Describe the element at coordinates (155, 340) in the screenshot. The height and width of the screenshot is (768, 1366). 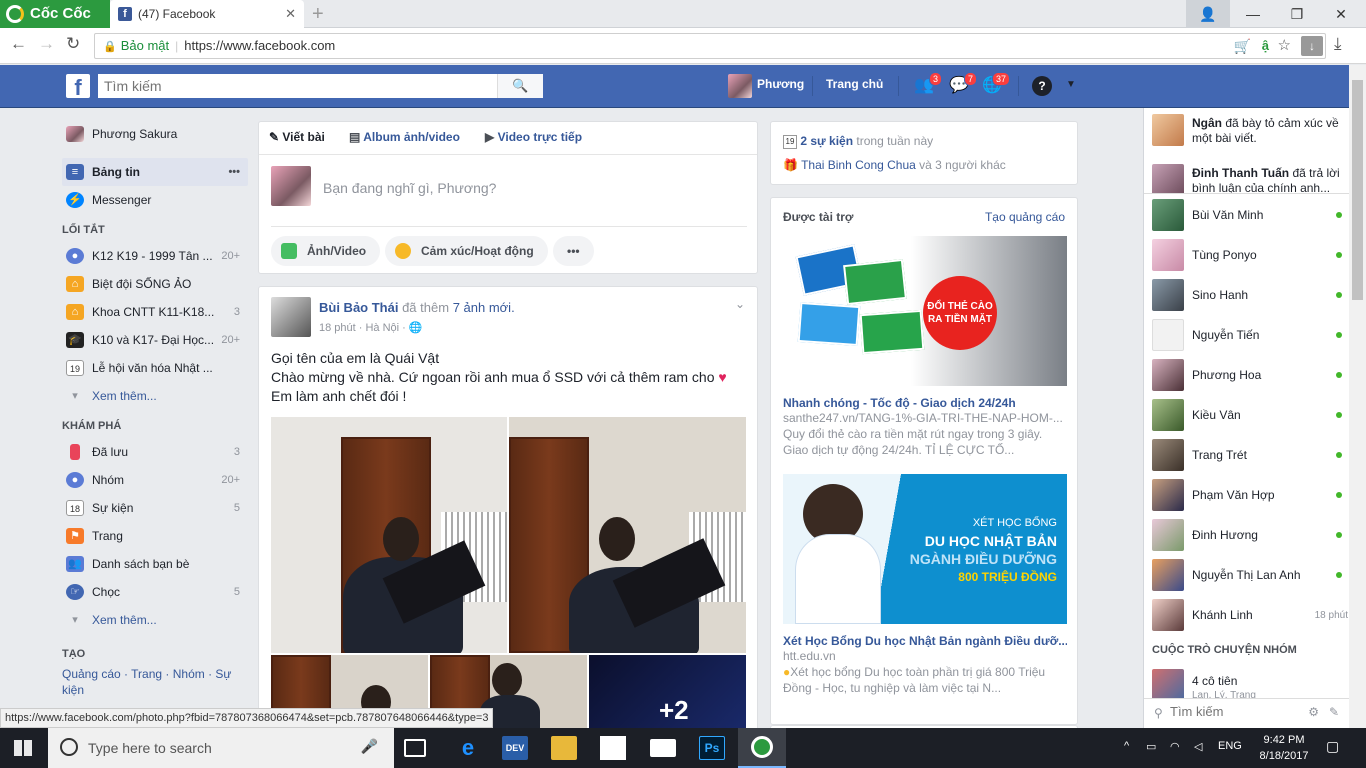
I see `shortcut-item: 🎓 K10 và K17- Đại Học... 20+` at that location.